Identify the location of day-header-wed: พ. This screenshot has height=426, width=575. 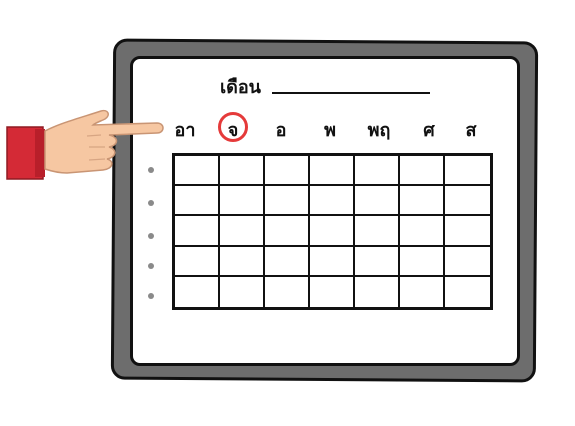
(330, 130).